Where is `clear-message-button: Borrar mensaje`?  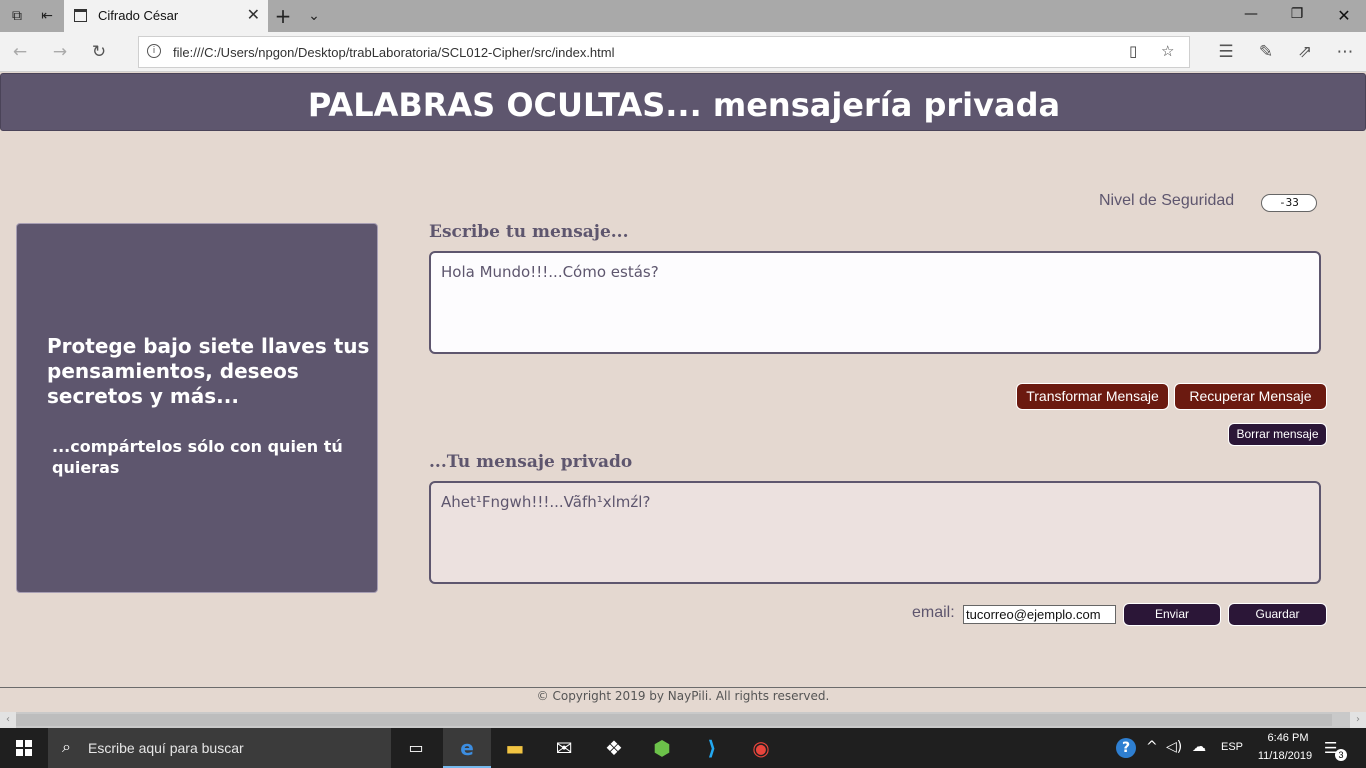
clear-message-button: Borrar mensaje is located at coordinates (1277, 434).